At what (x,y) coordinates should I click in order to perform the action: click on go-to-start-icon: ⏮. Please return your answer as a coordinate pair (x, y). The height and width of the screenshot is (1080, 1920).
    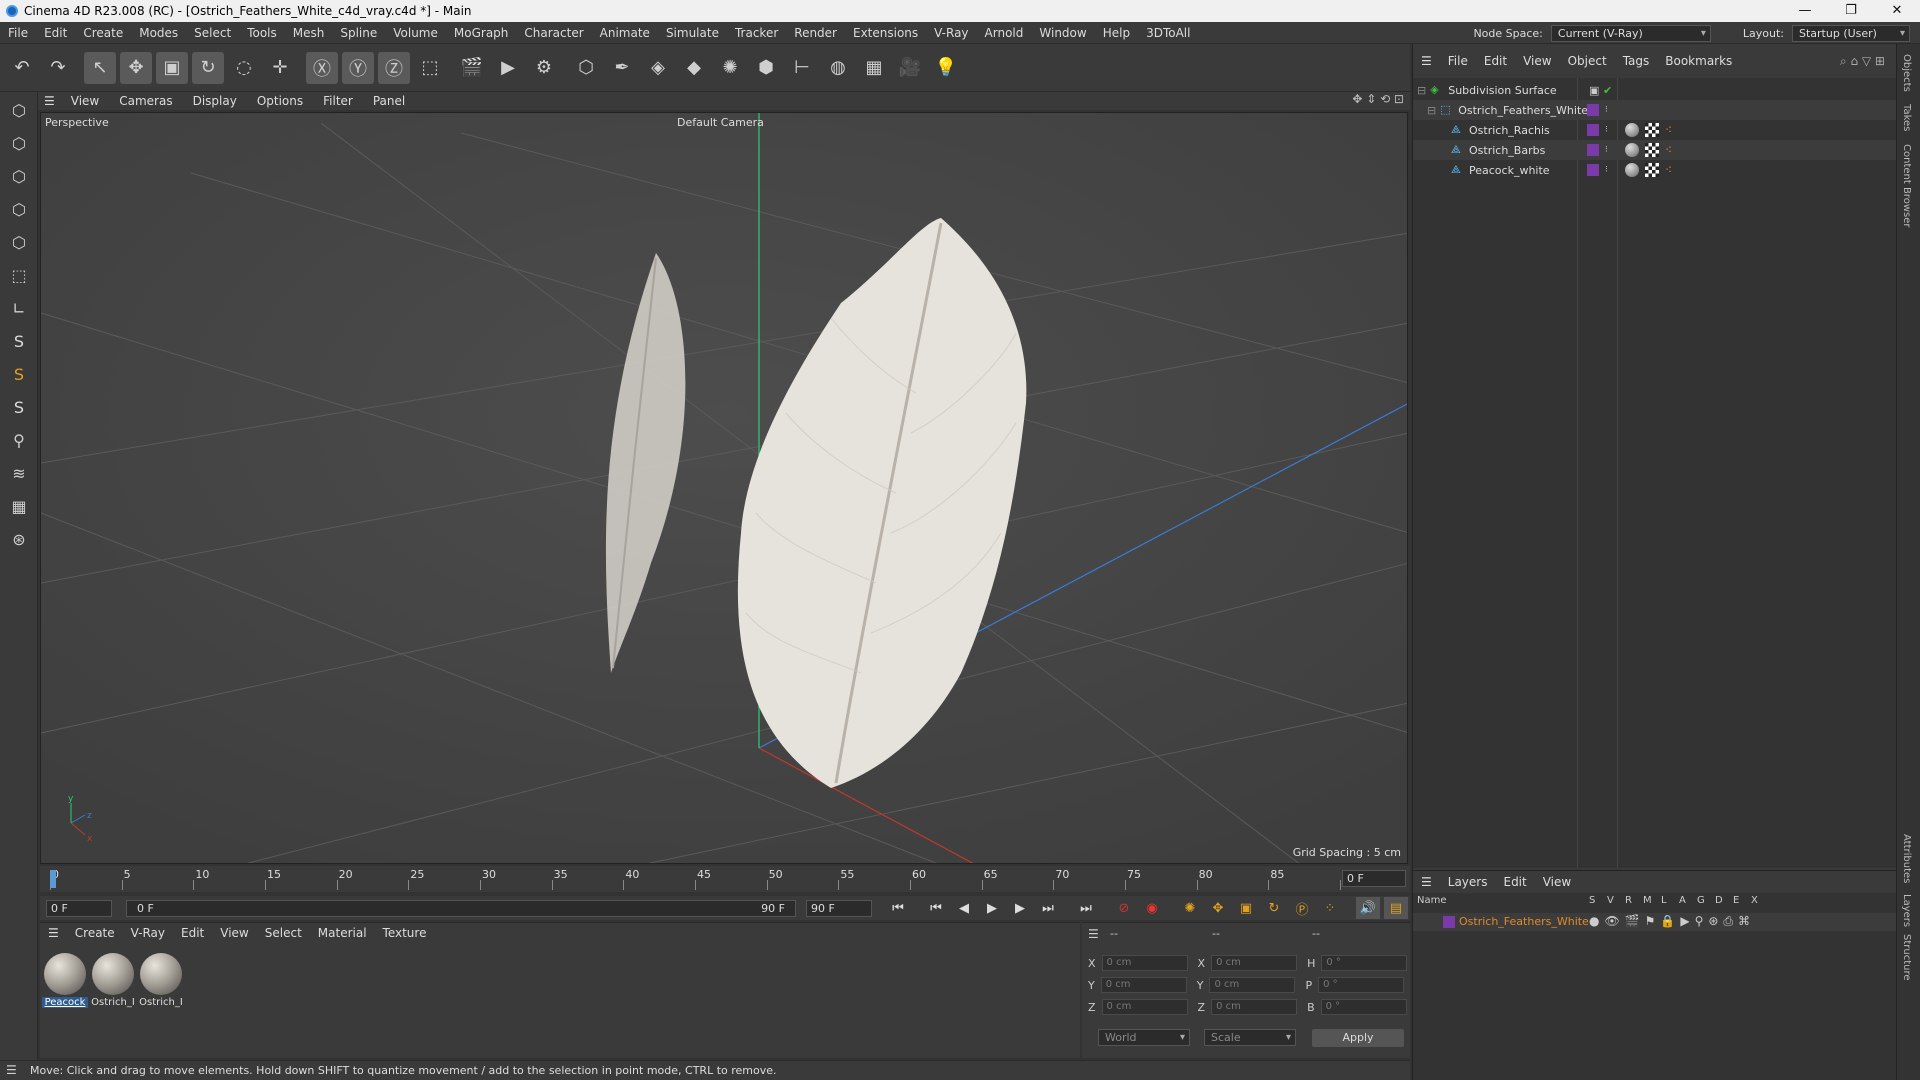
    Looking at the image, I should click on (898, 908).